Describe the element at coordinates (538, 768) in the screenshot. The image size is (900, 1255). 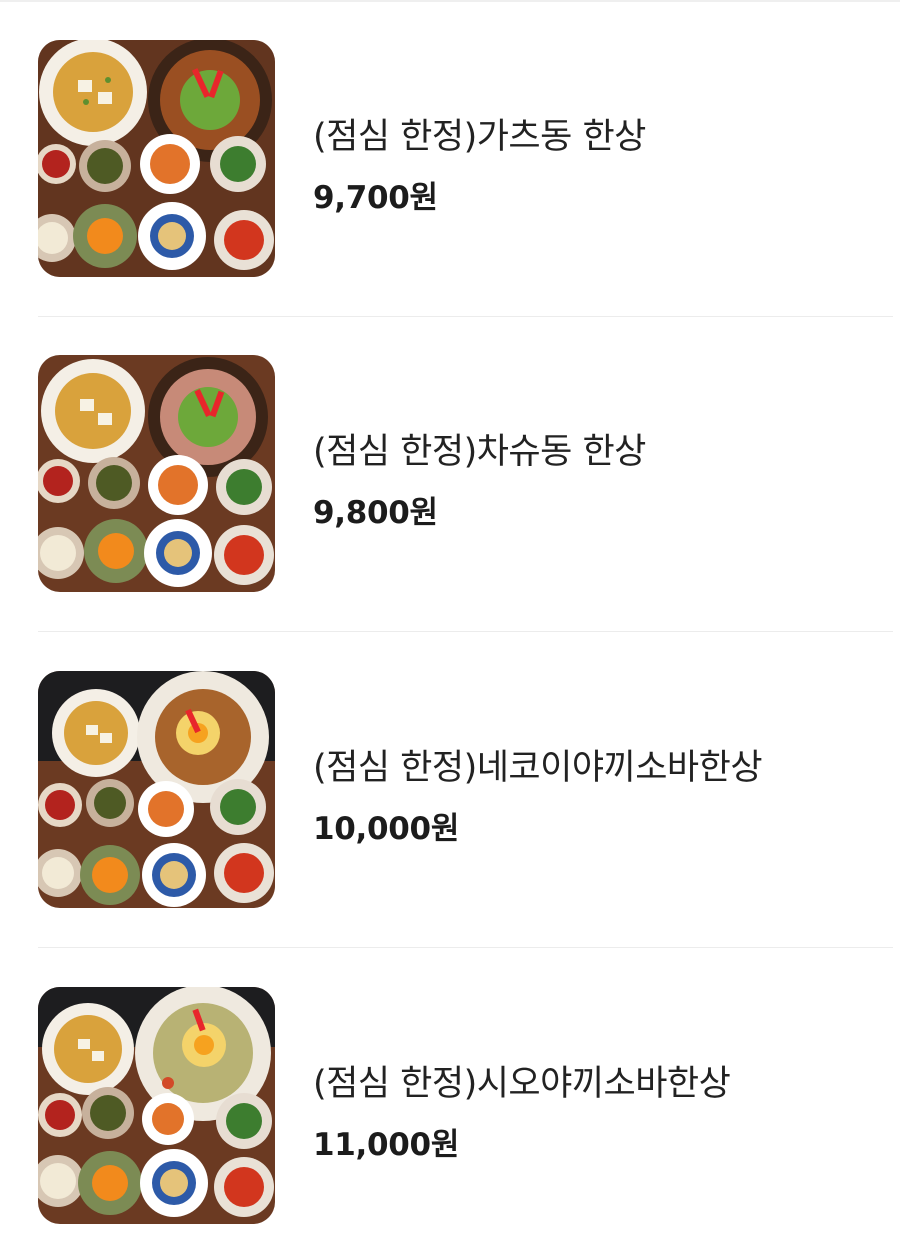
I see `menu-item-name: (점심 한정)네코이야끼소바한상` at that location.